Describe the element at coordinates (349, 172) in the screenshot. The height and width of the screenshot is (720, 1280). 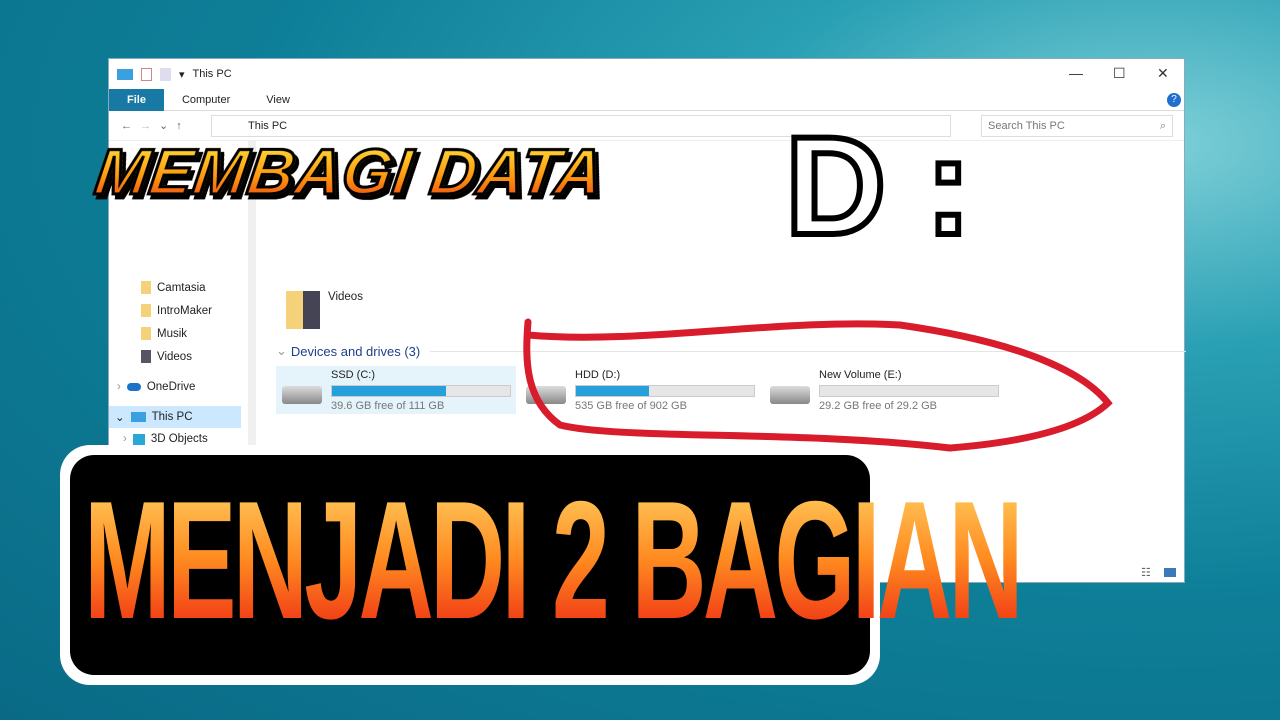
I see `title-line-1: MEMBAGI DATA` at that location.